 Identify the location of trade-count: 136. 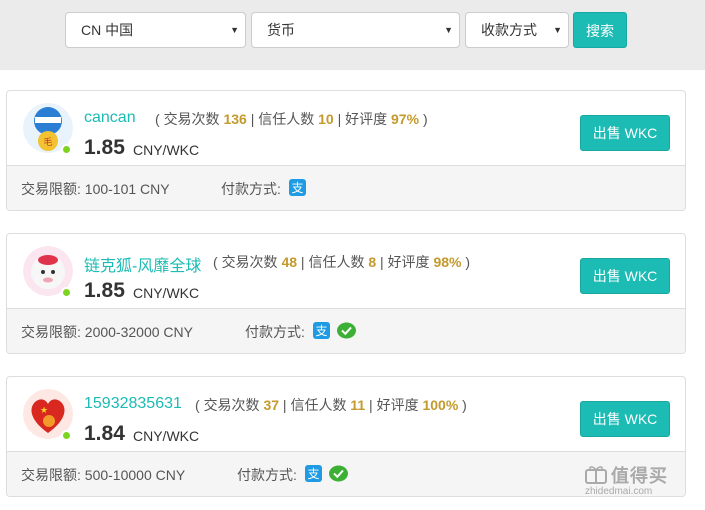
(235, 119).